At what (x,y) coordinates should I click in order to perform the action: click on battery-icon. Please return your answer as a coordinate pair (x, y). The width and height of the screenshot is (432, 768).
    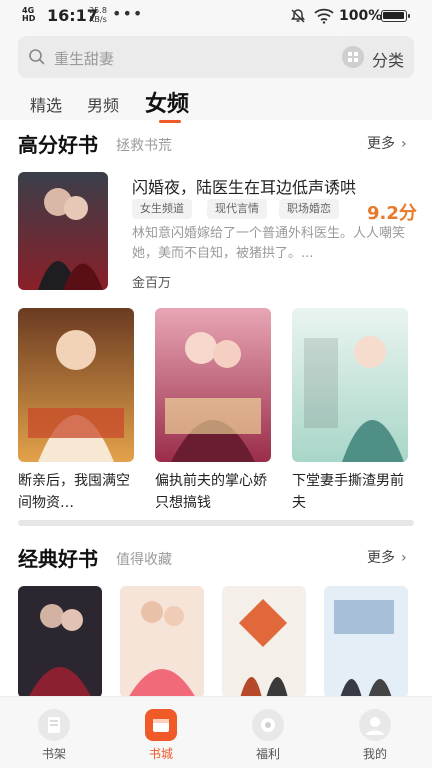
    Looking at the image, I should click on (395, 16).